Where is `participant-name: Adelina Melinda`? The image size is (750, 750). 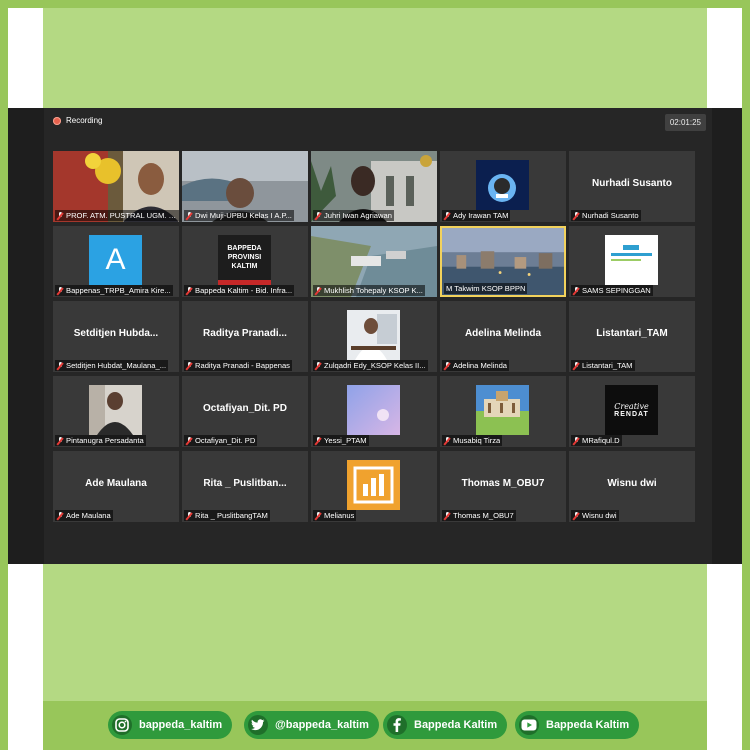 participant-name: Adelina Melinda is located at coordinates (503, 333).